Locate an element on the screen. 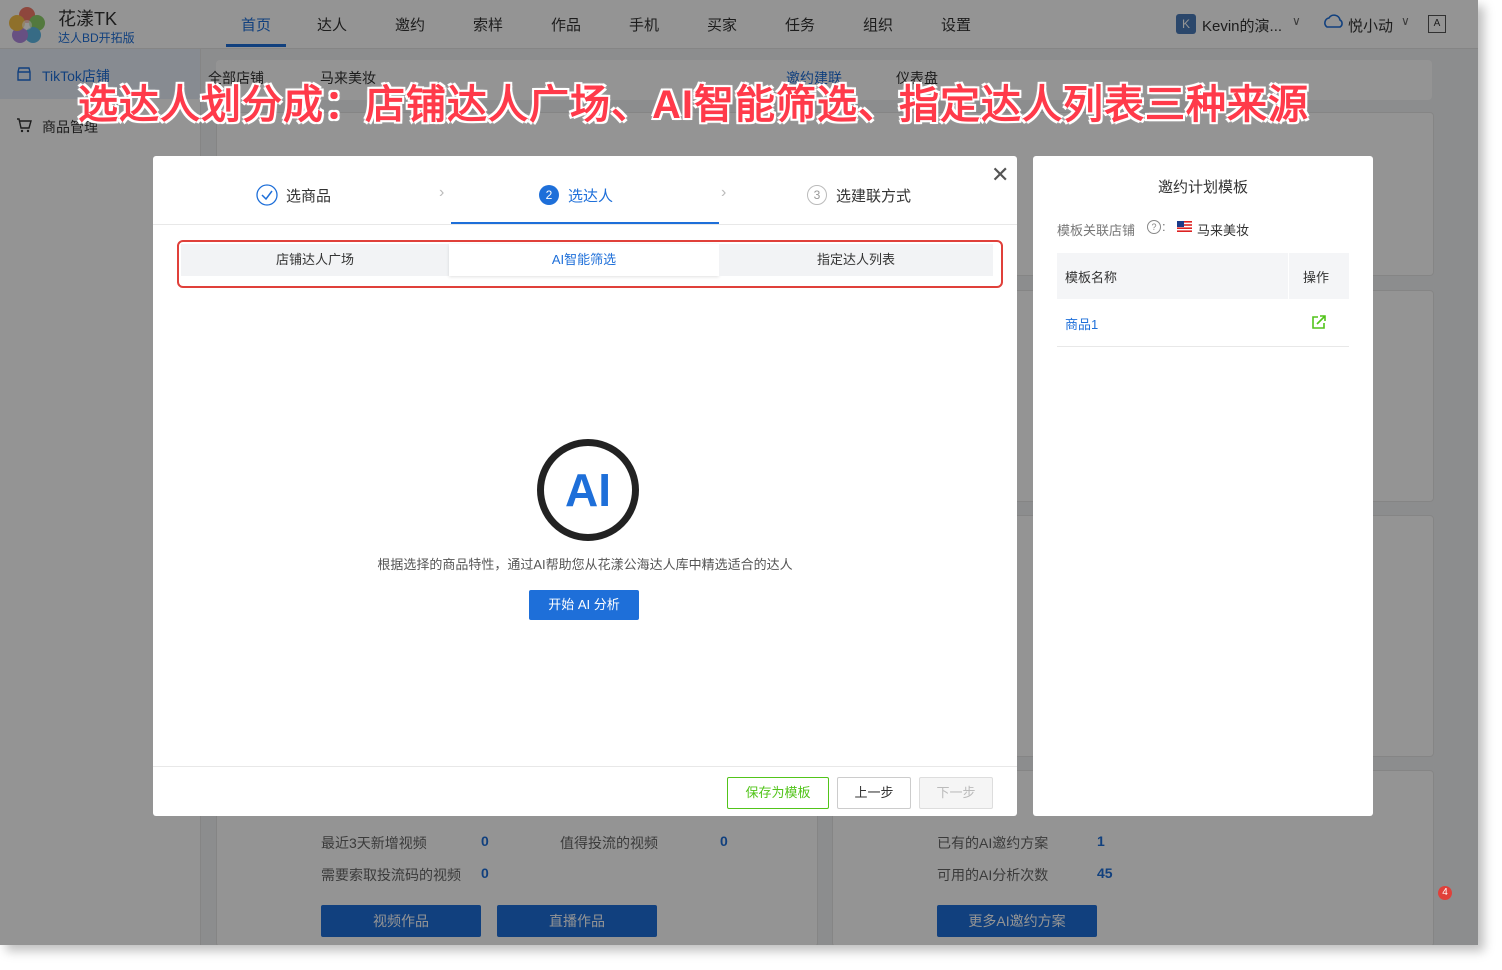 Image resolution: width=1502 pixels, height=970 pixels. store-label: 模板关联店铺 is located at coordinates (1096, 230).